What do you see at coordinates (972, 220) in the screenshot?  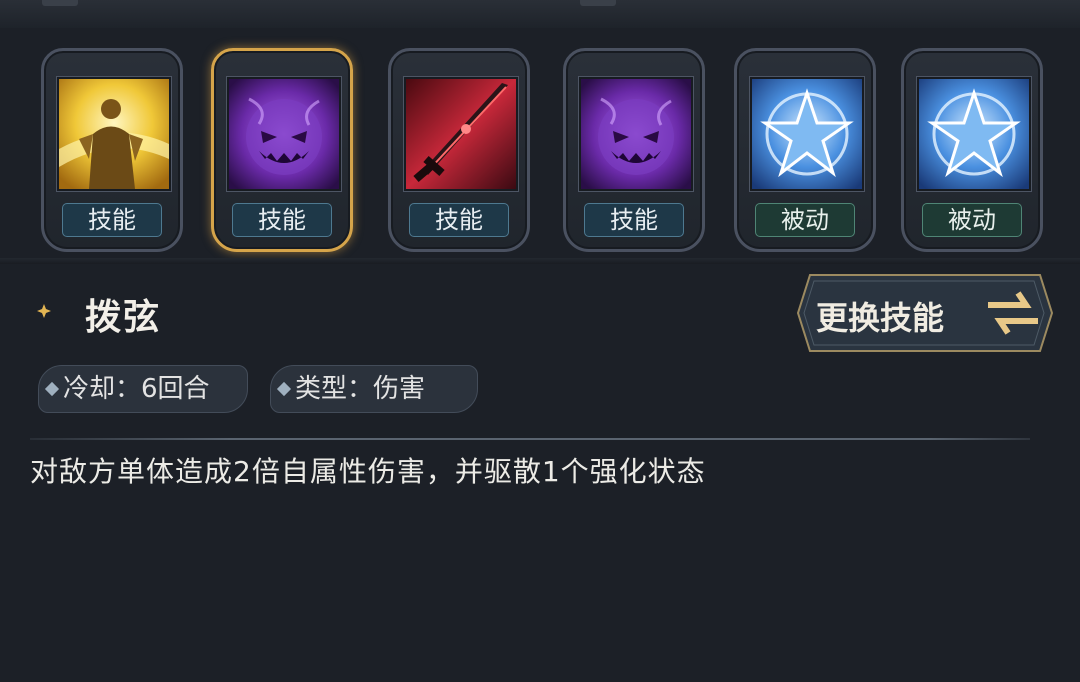 I see `slot-6-tag: 被动` at bounding box center [972, 220].